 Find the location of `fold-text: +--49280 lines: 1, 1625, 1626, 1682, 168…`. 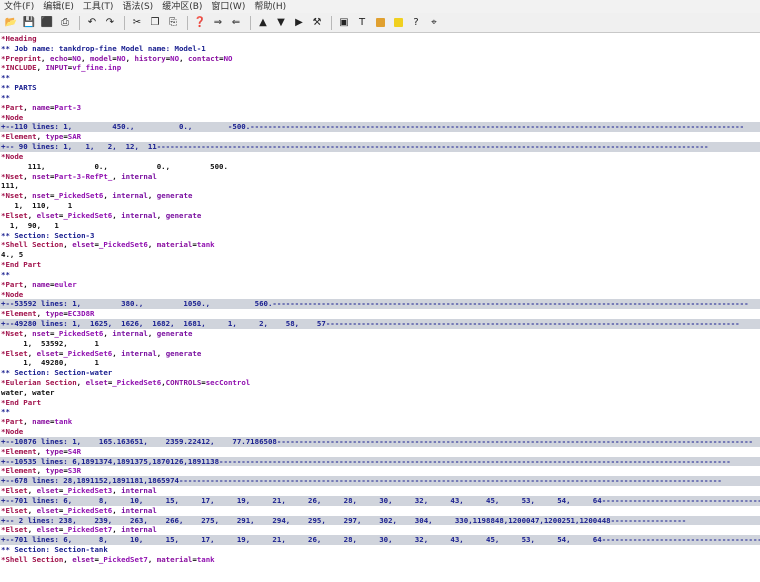

fold-text: +--49280 lines: 1, 1625, 1626, 1682, 168… is located at coordinates (370, 323).